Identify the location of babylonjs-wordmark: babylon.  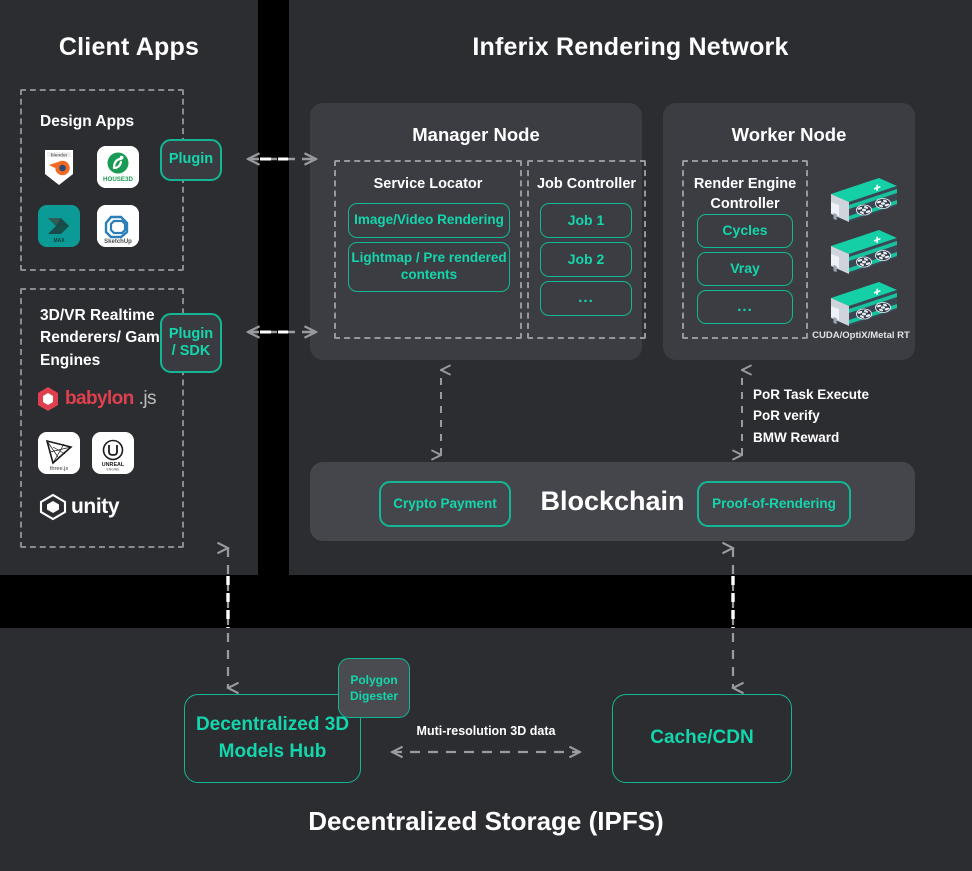
(99, 398).